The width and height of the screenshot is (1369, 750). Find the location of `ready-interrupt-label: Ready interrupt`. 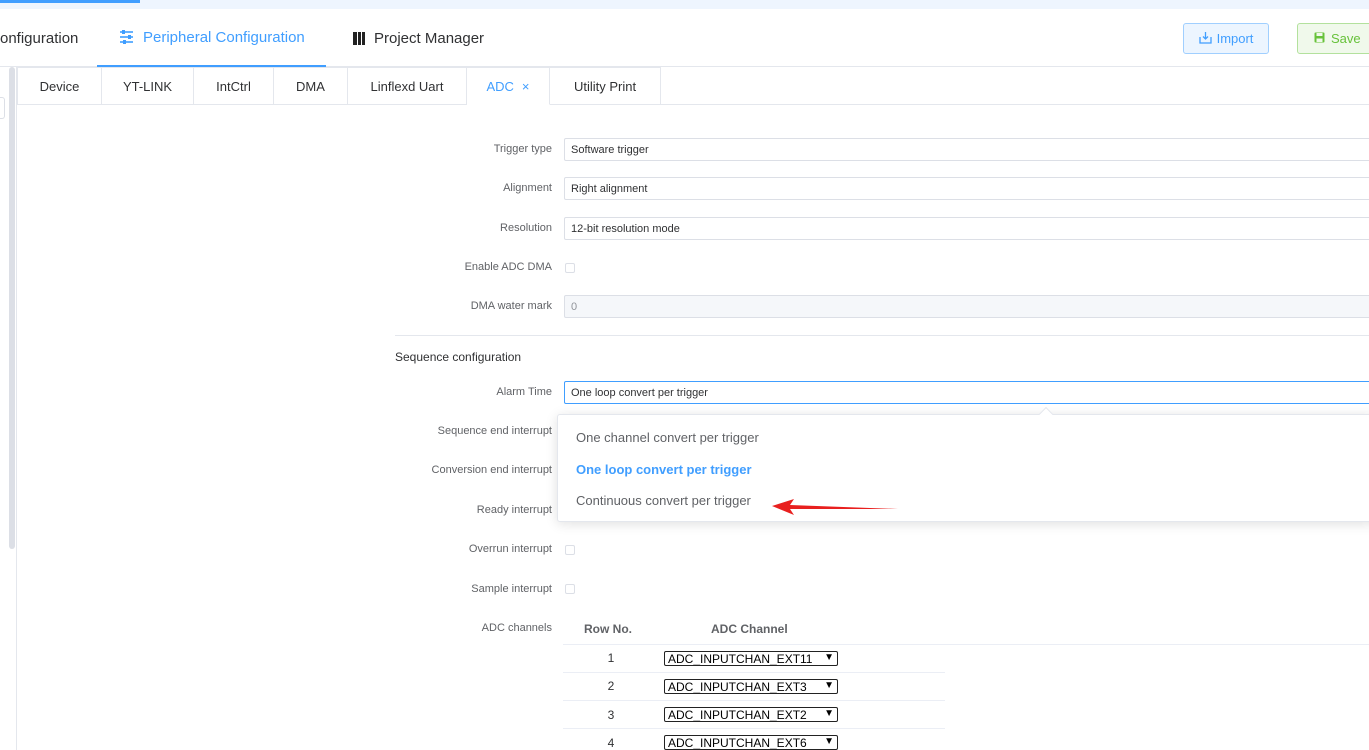

ready-interrupt-label: Ready interrupt is located at coordinates (514, 510).